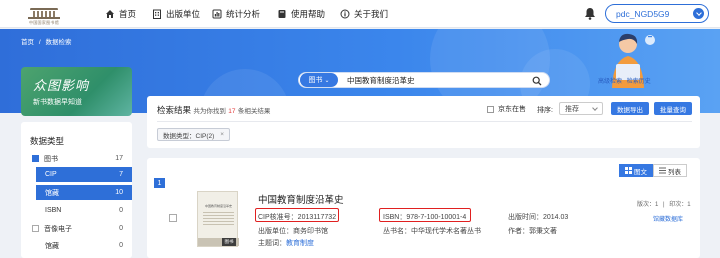 The image size is (720, 258). I want to click on breadcrumb: 首页 / 数据检索, so click(46, 42).